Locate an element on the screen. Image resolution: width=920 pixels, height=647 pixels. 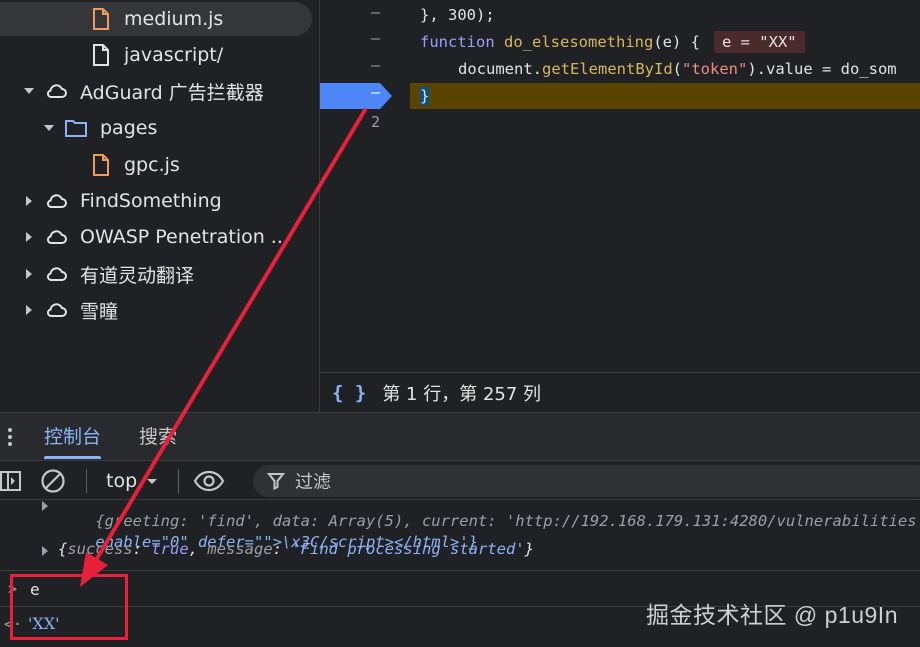
inline-value-badge: e = "XX" is located at coordinates (759, 42).